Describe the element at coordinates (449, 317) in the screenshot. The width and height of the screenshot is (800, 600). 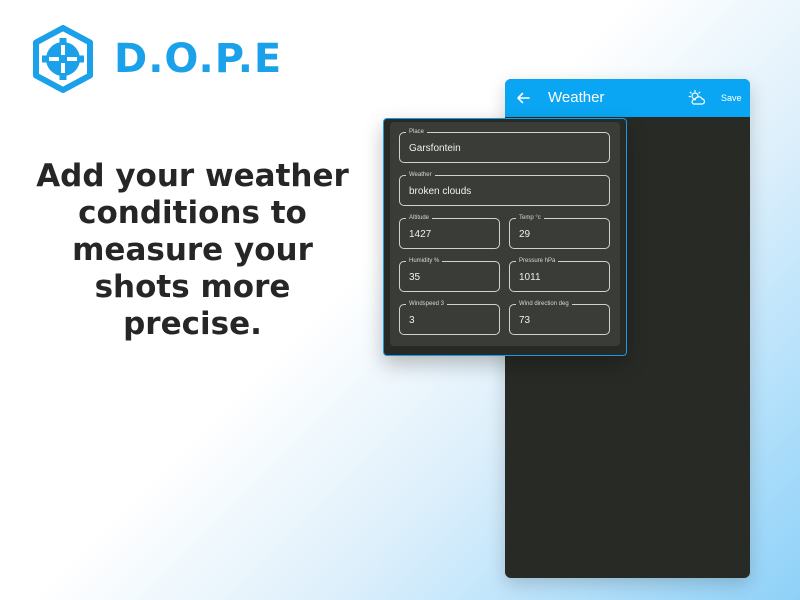
I see `windspeed-field: Windspeed 3 3` at that location.